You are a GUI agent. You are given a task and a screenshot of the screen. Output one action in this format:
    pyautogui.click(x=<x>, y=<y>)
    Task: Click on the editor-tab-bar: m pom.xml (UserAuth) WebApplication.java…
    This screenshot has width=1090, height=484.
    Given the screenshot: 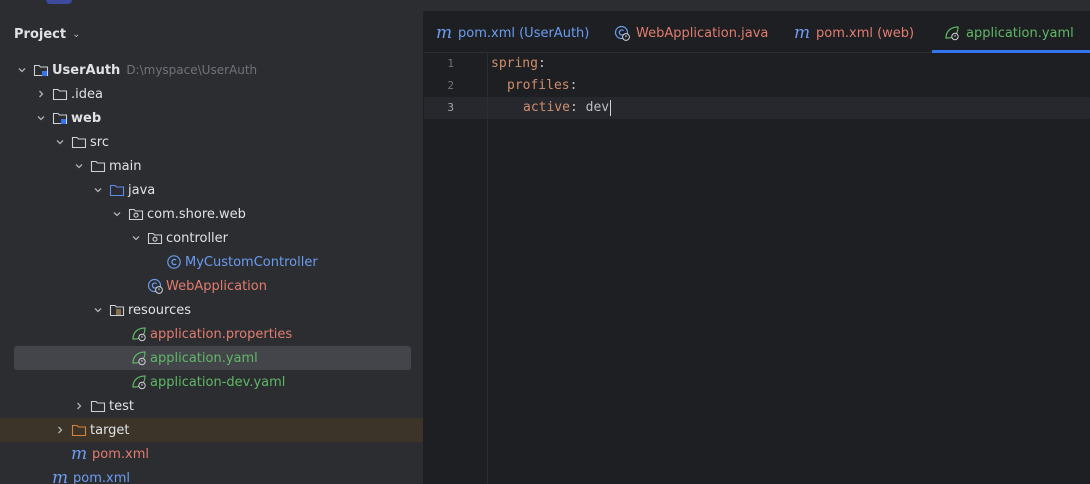 What is the action you would take?
    pyautogui.click(x=757, y=32)
    